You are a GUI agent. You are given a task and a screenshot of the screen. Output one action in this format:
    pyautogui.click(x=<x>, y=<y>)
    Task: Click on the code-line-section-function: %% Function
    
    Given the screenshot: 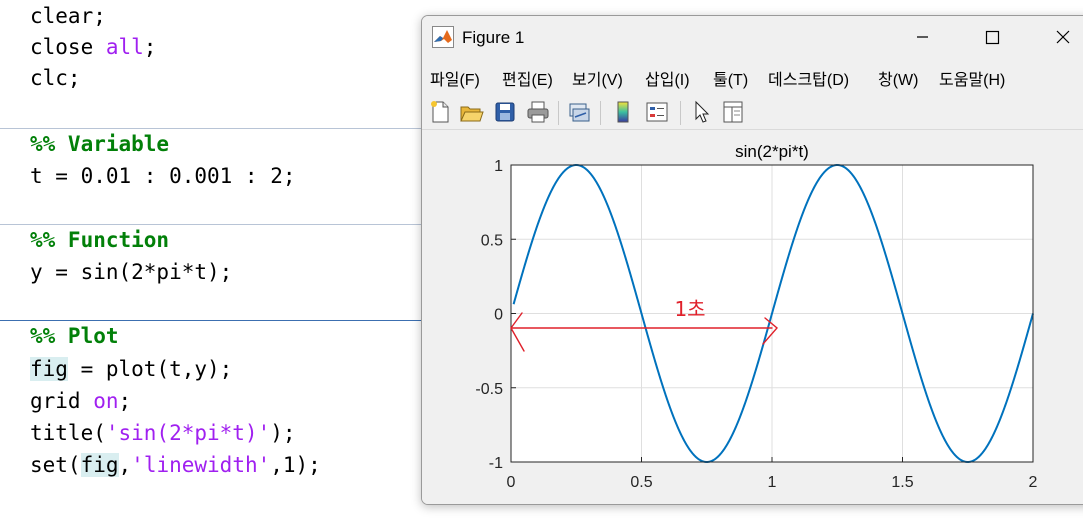 What is the action you would take?
    pyautogui.click(x=99, y=240)
    